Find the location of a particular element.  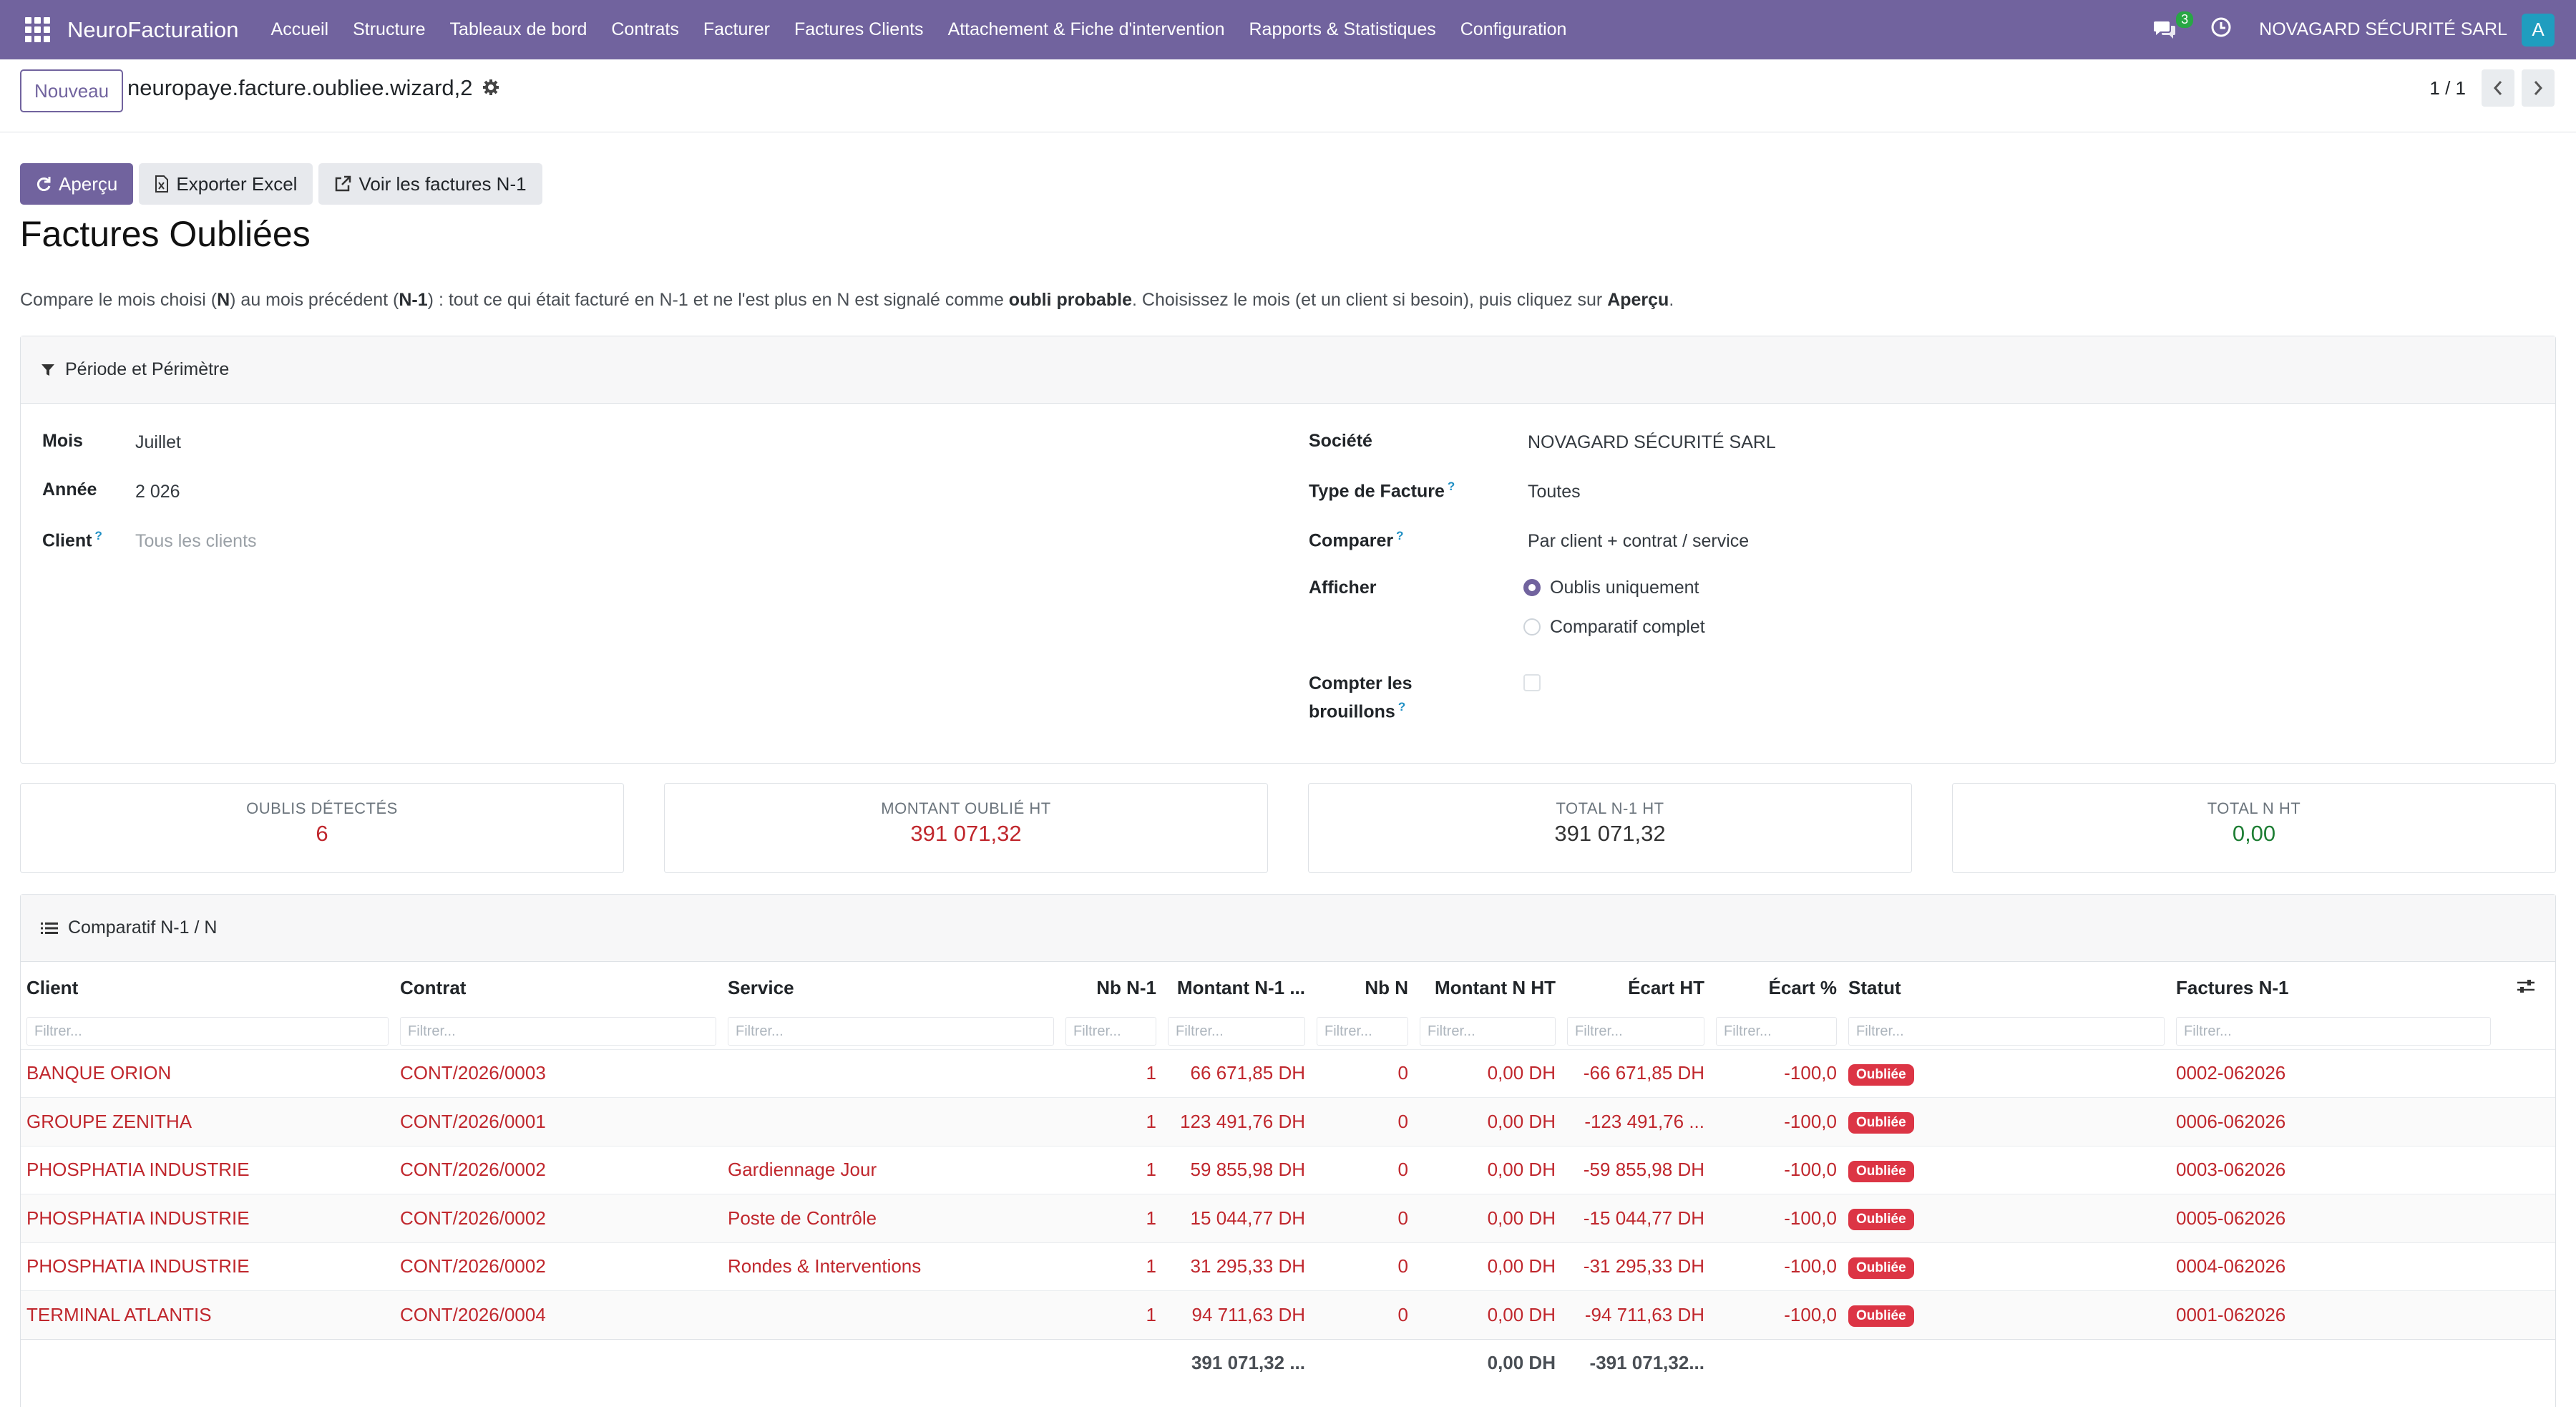

column-header-nb-n: Nb N is located at coordinates (1362, 987).